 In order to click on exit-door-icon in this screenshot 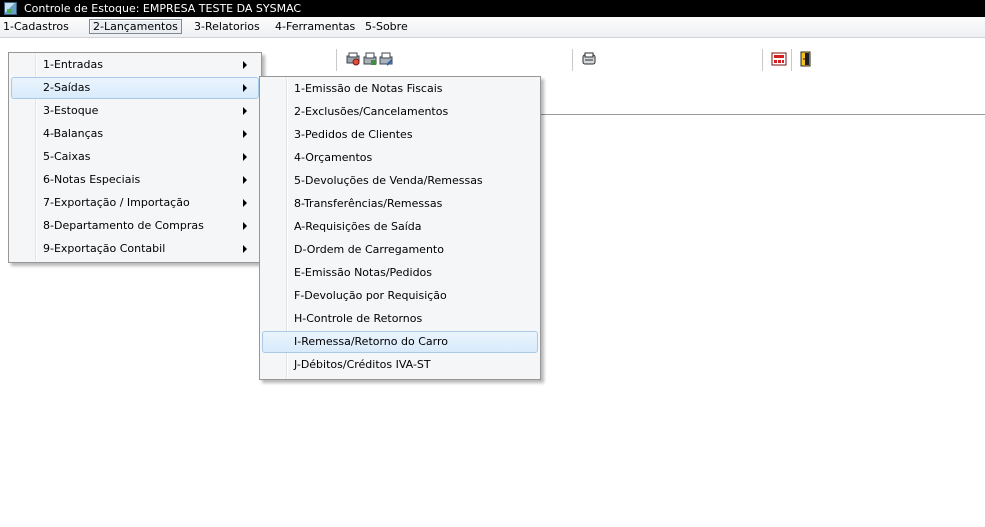, I will do `click(806, 59)`.